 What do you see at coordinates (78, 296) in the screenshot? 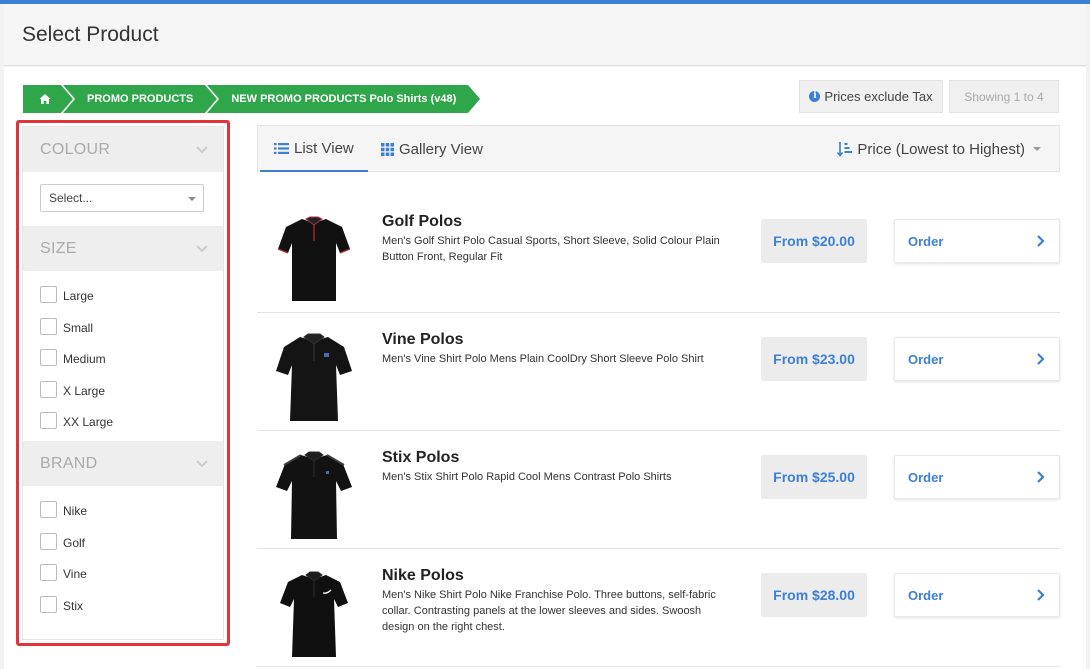
I see `option-label: Large` at bounding box center [78, 296].